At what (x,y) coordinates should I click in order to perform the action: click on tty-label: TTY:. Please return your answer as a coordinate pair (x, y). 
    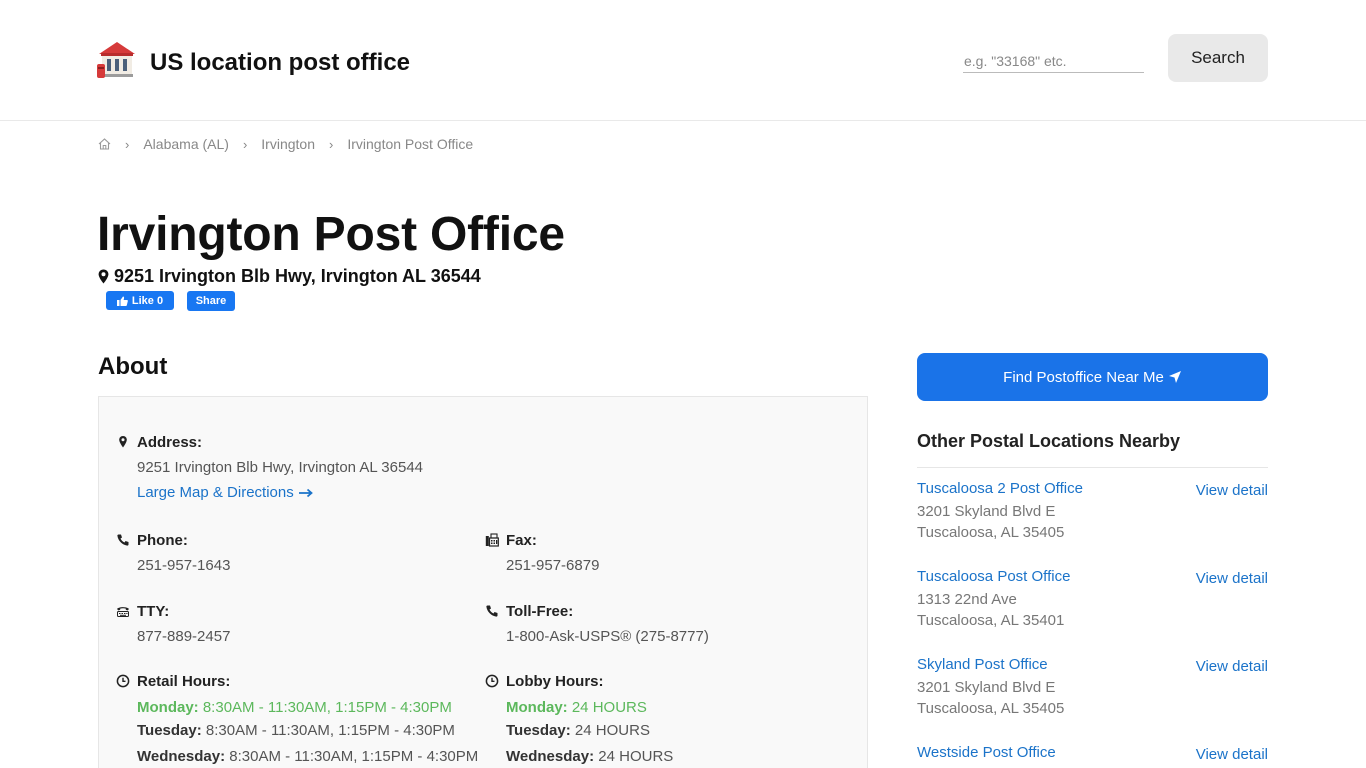
    Looking at the image, I should click on (153, 611).